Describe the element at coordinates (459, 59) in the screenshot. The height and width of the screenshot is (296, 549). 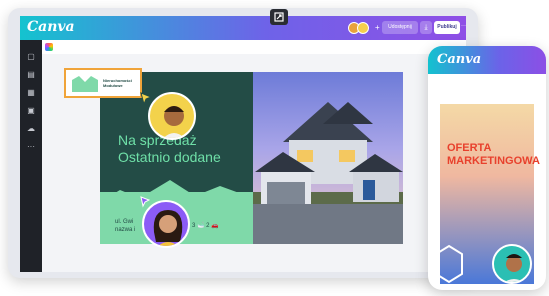
I see `phone-canva-logo: Canva` at that location.